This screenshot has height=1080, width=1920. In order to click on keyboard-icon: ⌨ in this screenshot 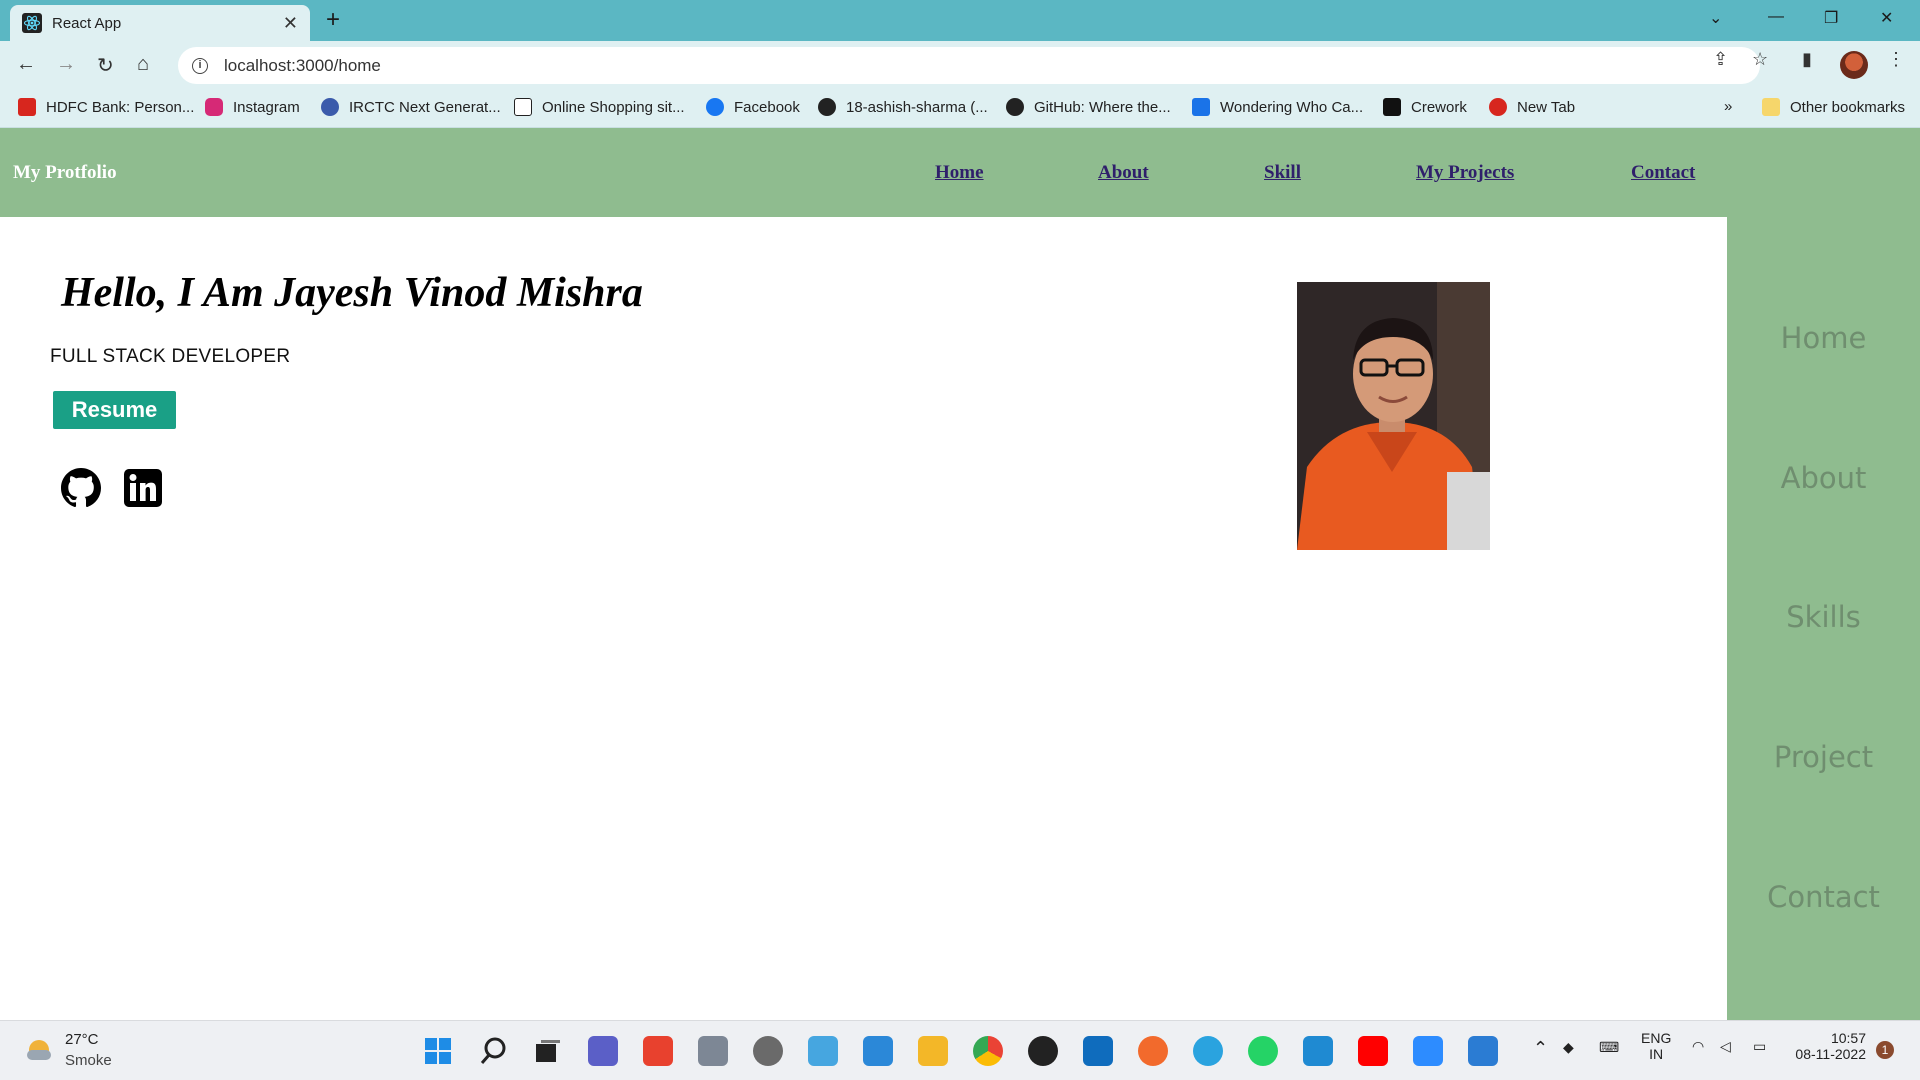, I will do `click(1609, 1047)`.